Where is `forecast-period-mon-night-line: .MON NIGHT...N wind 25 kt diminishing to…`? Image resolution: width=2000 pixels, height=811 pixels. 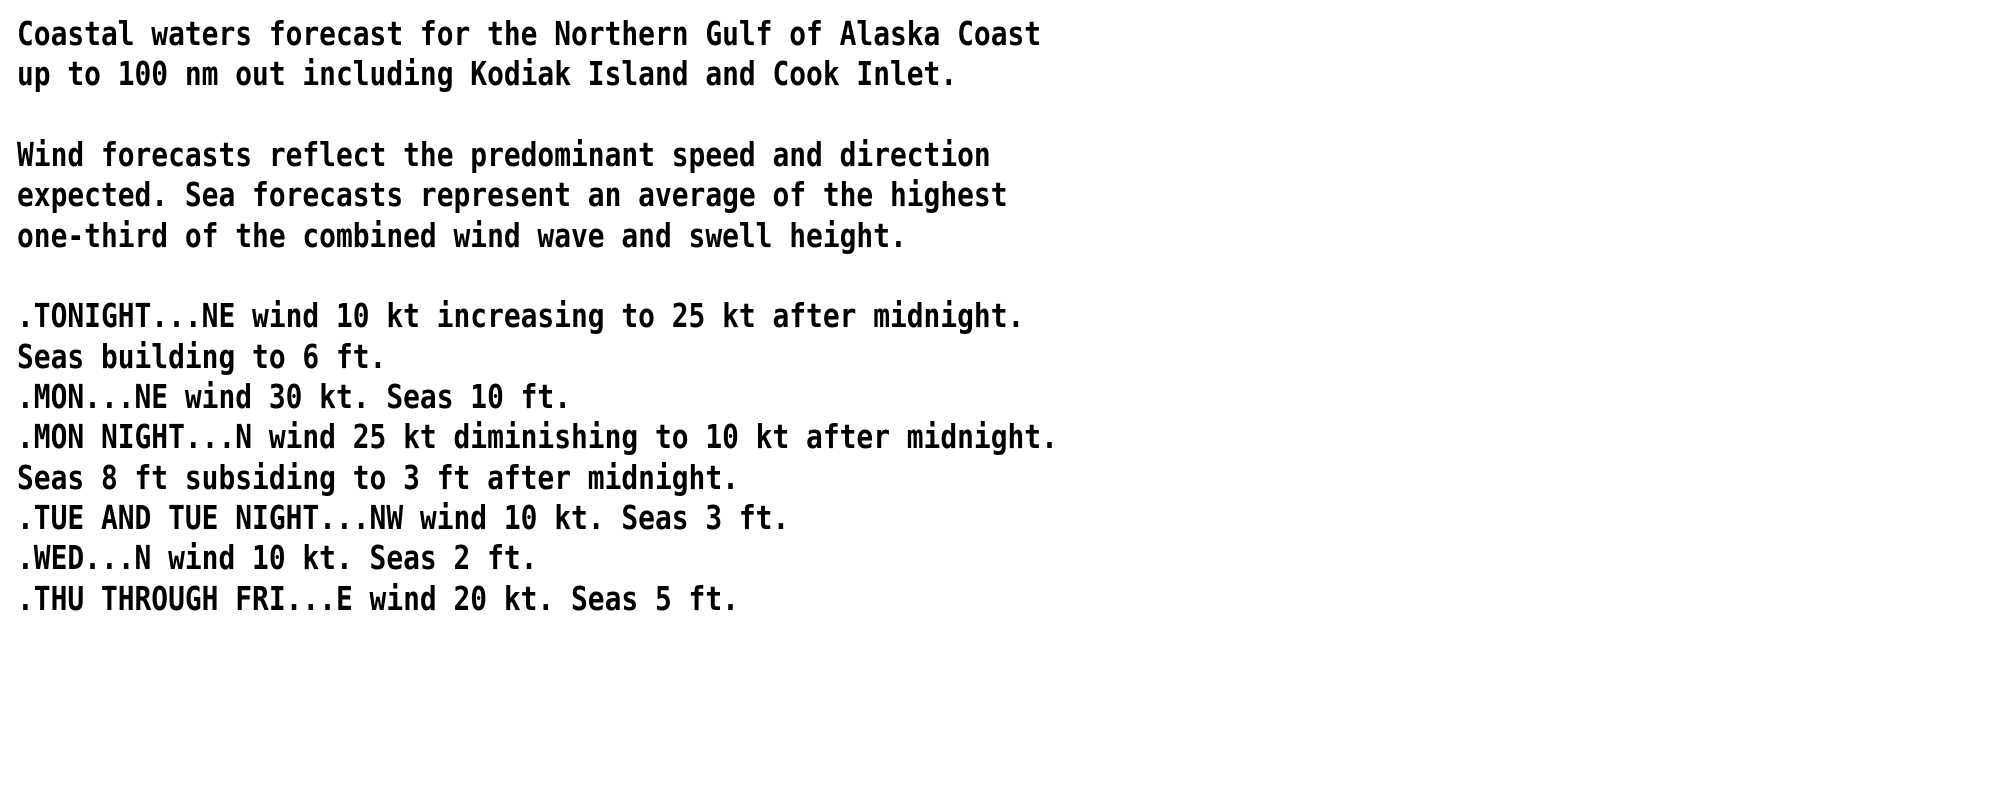
forecast-period-mon-night-line: .MON NIGHT...N wind 25 kt diminishing to… is located at coordinates (537, 437).